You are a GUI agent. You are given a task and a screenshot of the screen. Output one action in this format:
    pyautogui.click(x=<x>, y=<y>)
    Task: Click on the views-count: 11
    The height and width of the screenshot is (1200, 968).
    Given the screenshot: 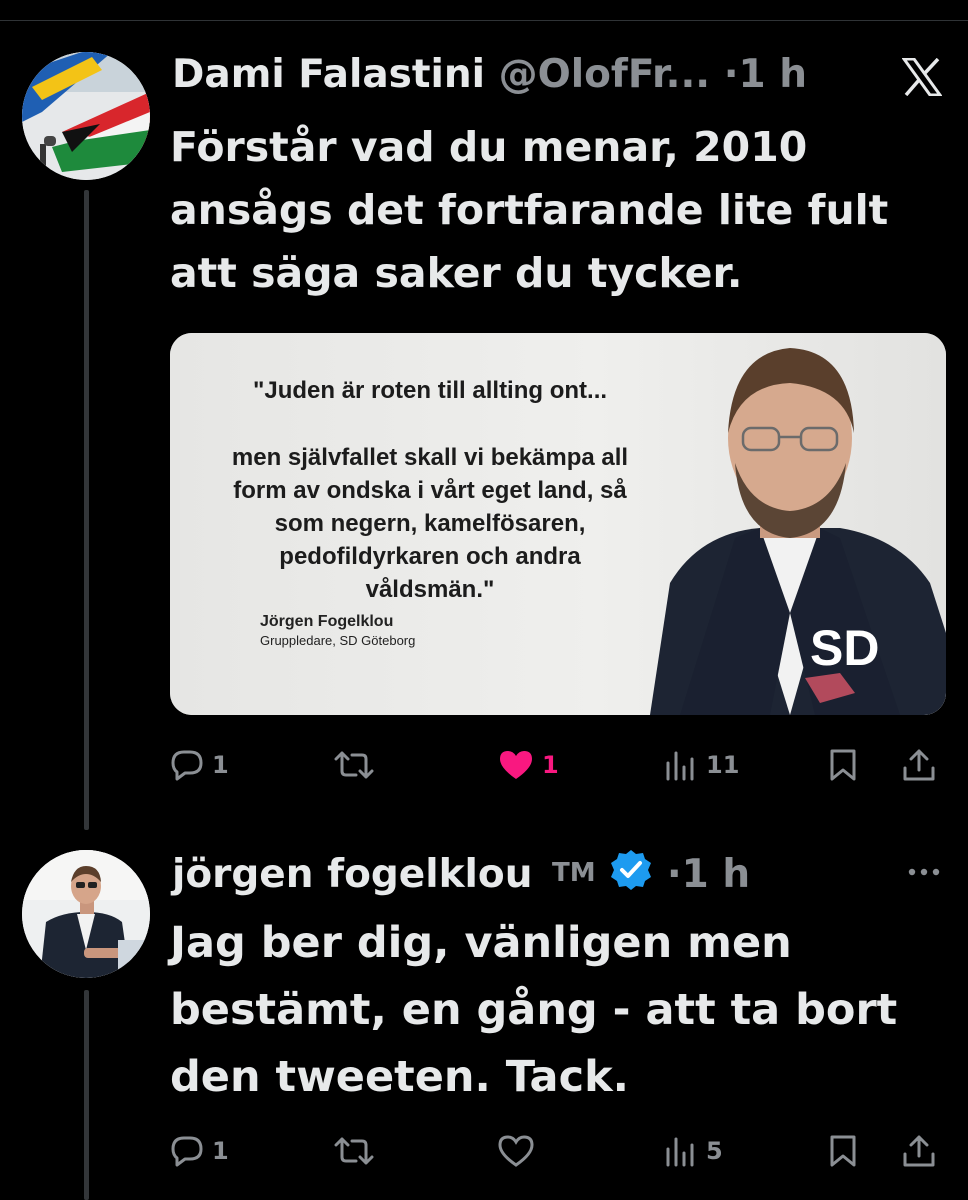 What is the action you would take?
    pyautogui.click(x=723, y=765)
    